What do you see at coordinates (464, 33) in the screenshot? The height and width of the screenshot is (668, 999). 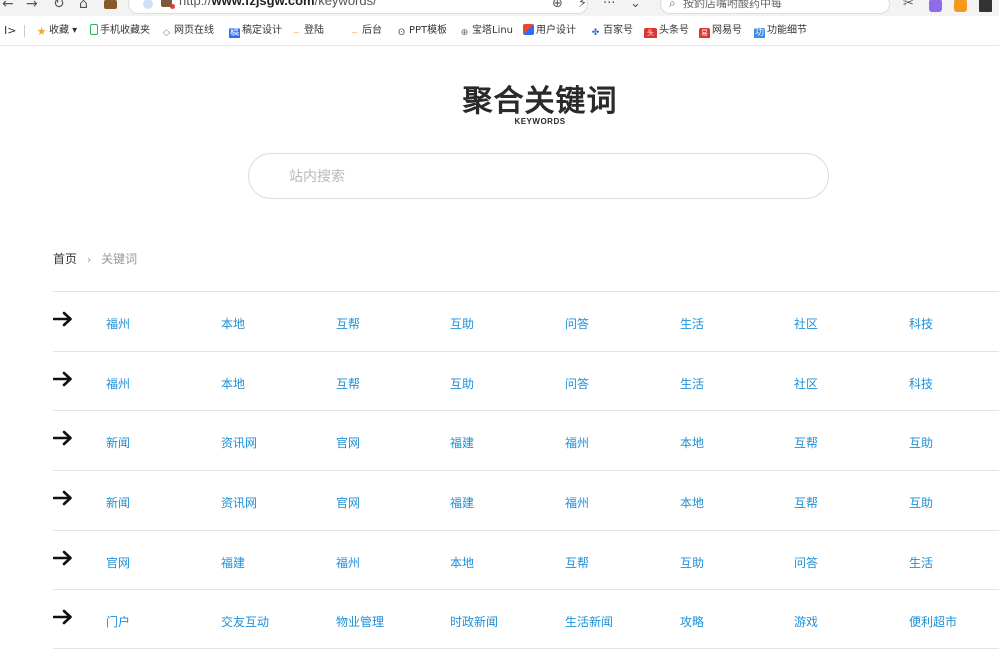 I see `globe-icon: ⊕` at bounding box center [464, 33].